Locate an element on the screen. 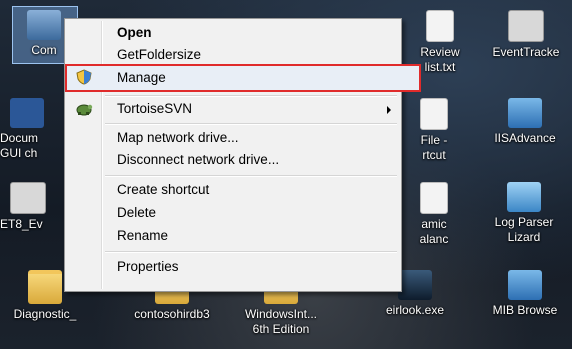  menu-item-open: Open is located at coordinates (233, 33).